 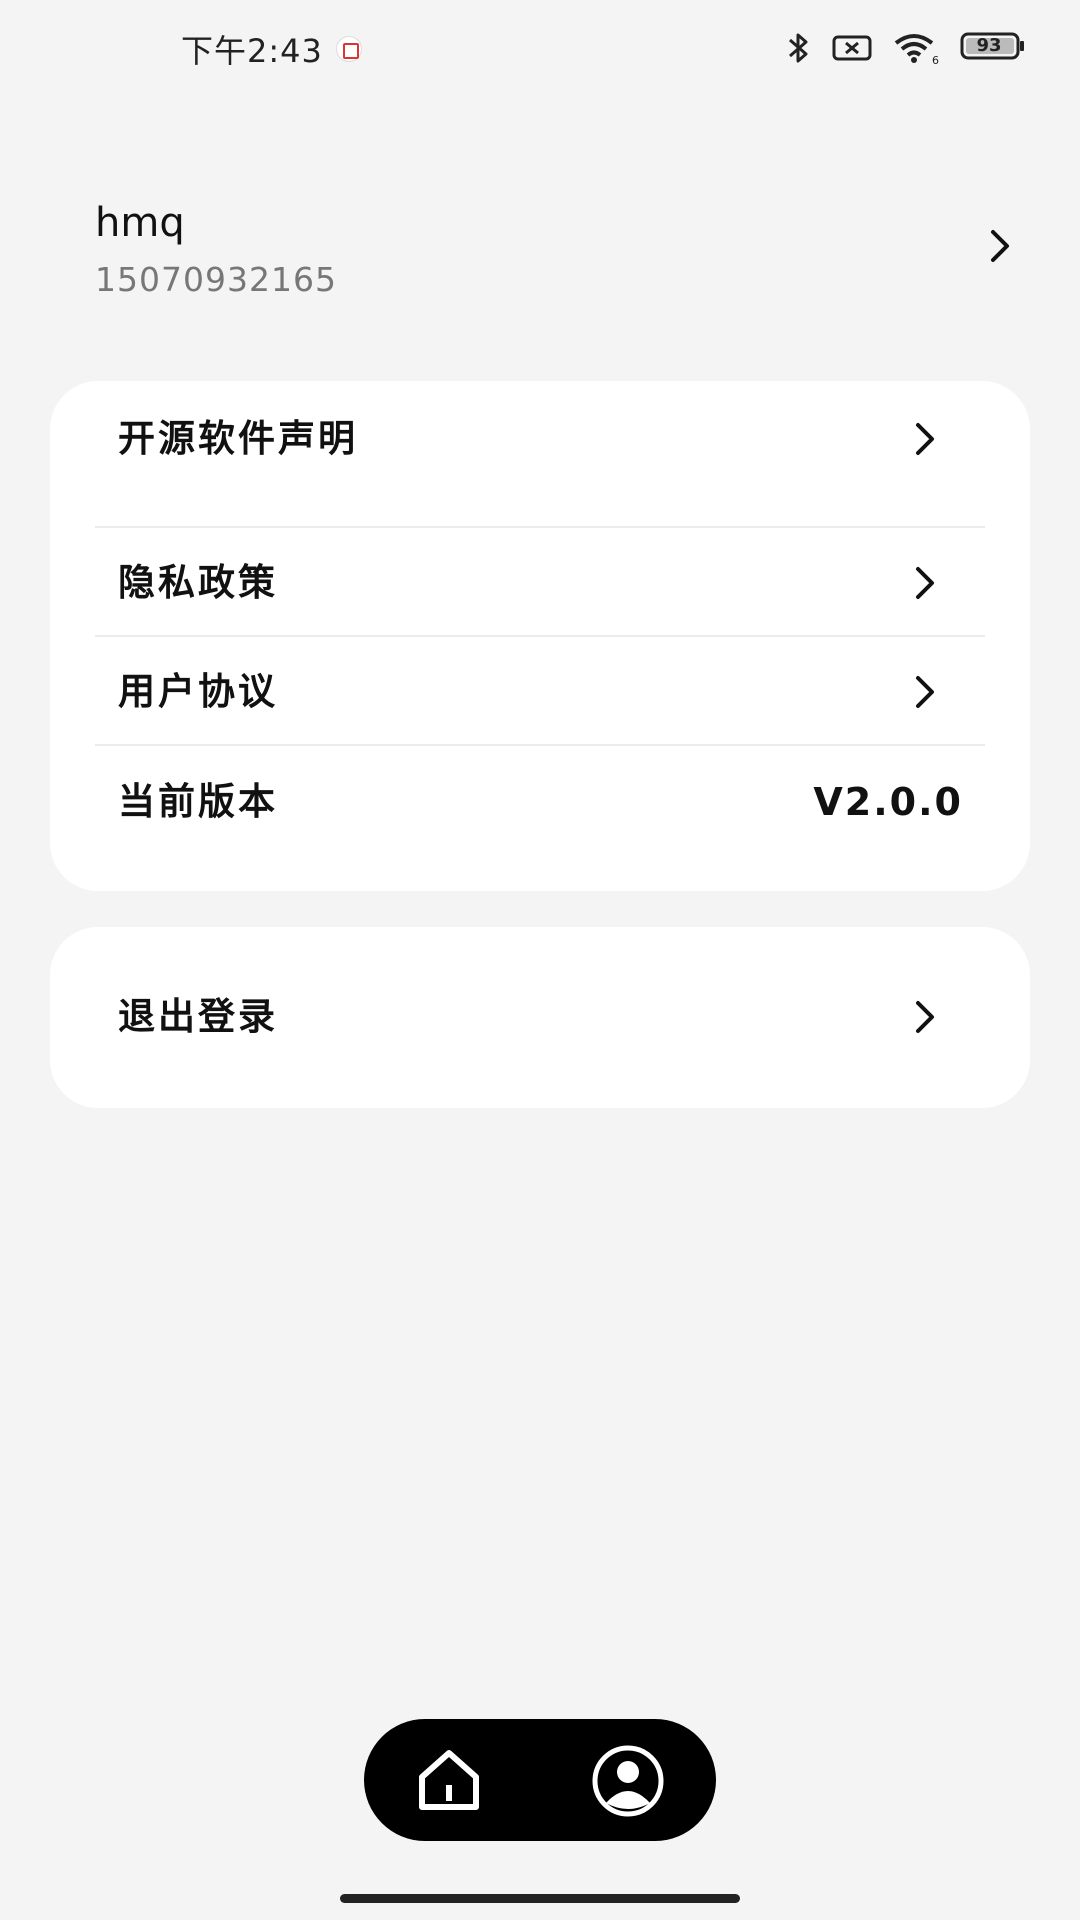 I want to click on bottom-nav, so click(x=540, y=1780).